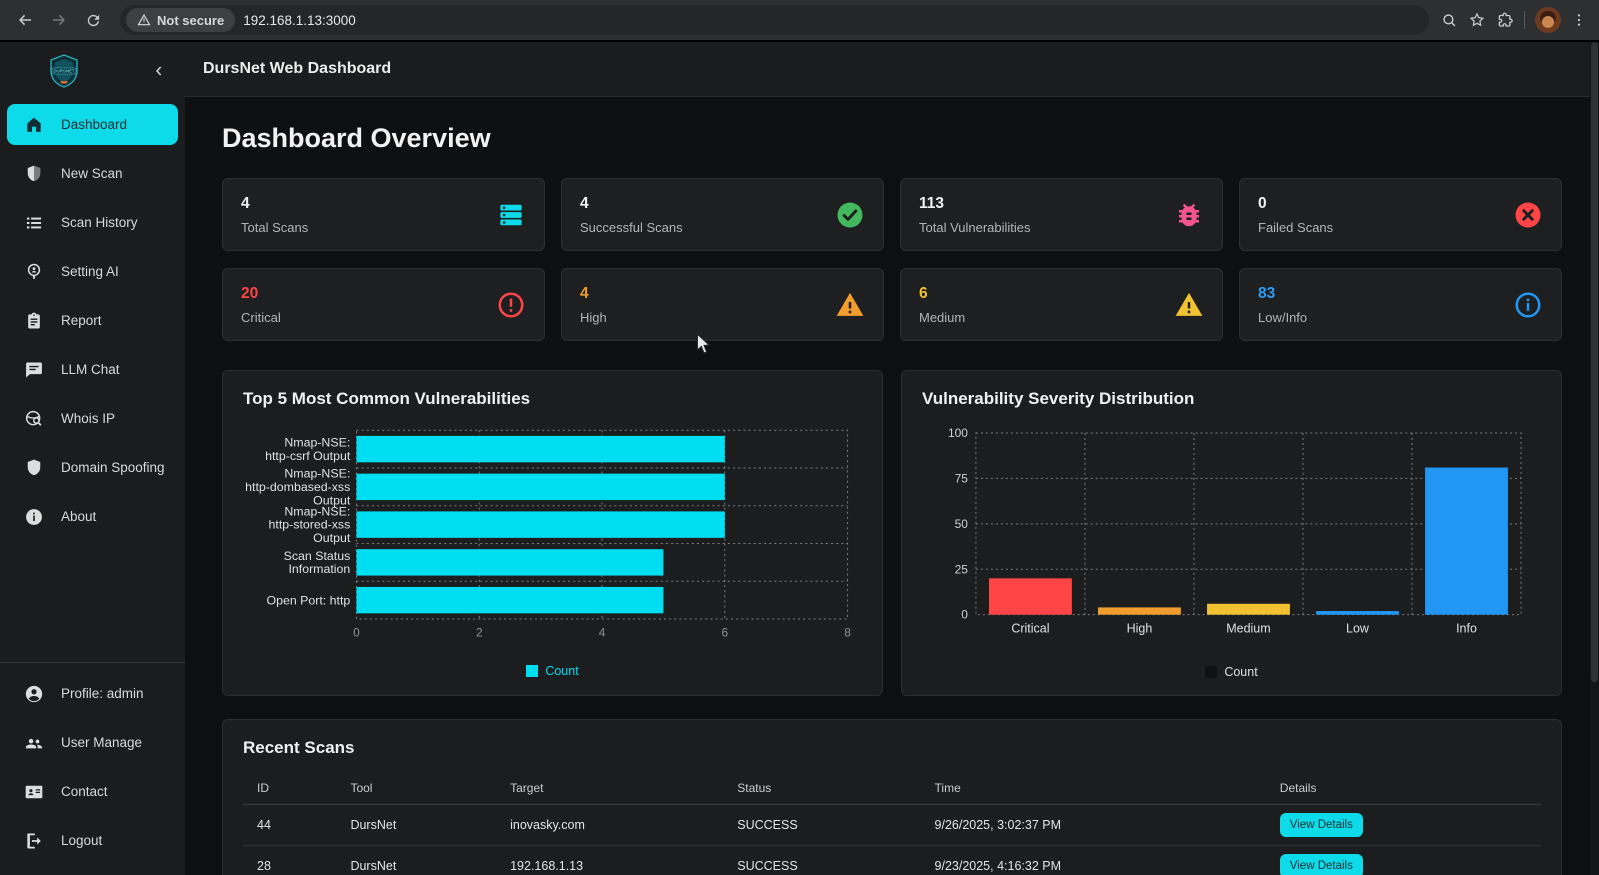 This screenshot has height=875, width=1599. I want to click on address-bar: Not secure 192.168.1.13:3000, so click(774, 20).